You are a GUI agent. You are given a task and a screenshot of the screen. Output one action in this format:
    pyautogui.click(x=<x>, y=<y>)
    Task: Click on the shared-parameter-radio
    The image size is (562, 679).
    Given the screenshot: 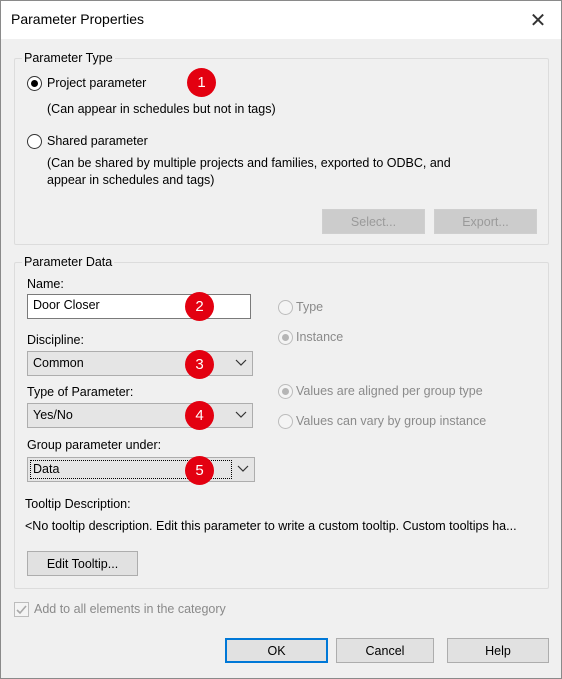 What is the action you would take?
    pyautogui.click(x=34, y=141)
    